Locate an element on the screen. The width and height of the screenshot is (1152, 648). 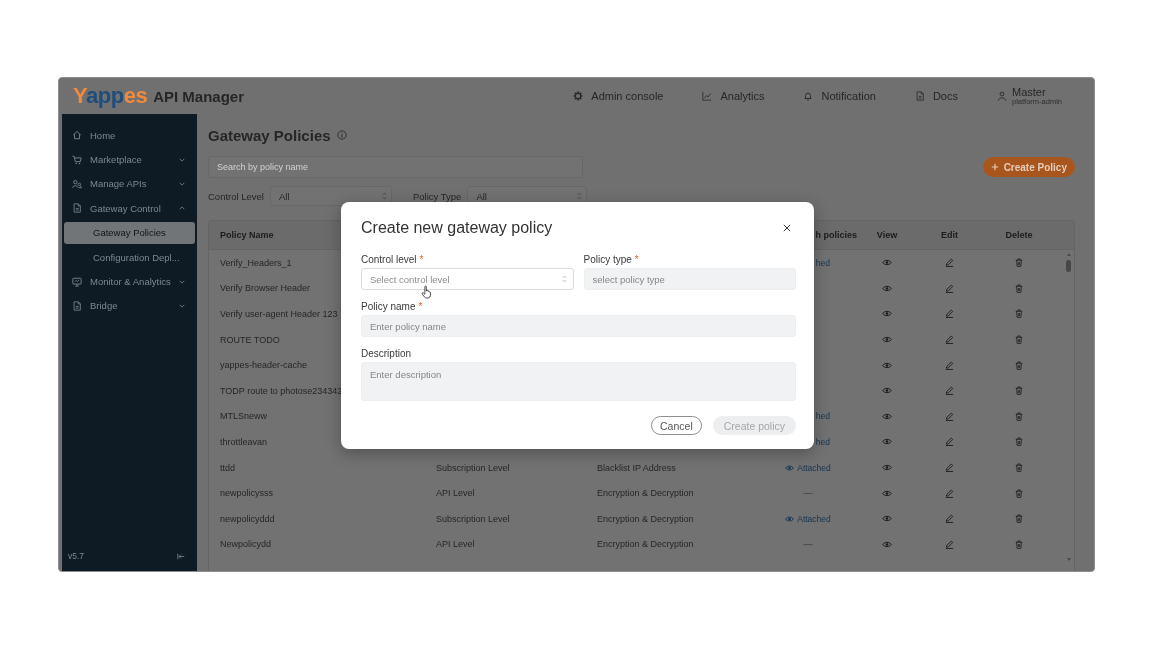
cancel-button: Cancel is located at coordinates (676, 425).